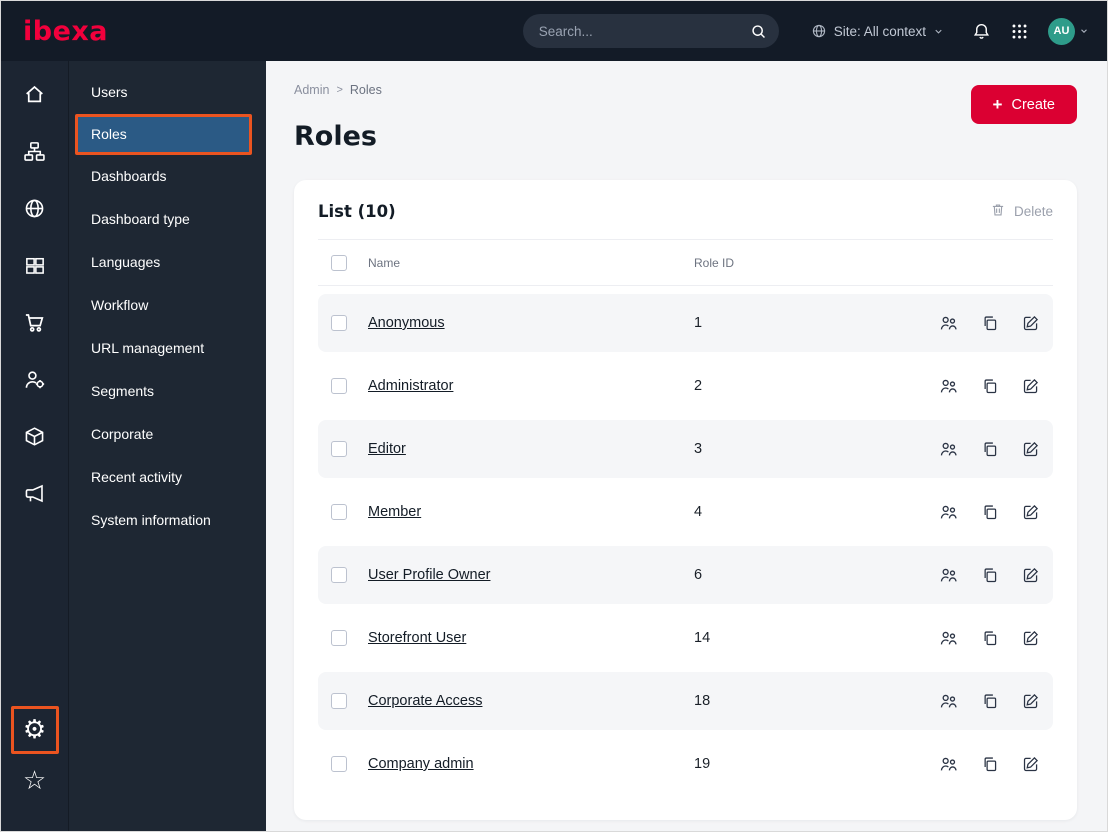 This screenshot has width=1108, height=832. I want to click on create-button: + Create, so click(1023, 104).